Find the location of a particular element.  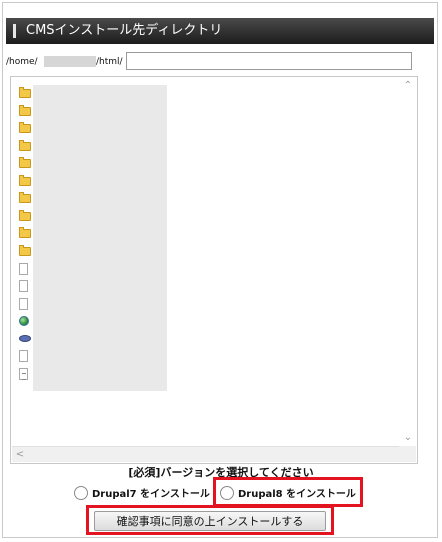

radio-button-drupal7 is located at coordinates (81, 493).